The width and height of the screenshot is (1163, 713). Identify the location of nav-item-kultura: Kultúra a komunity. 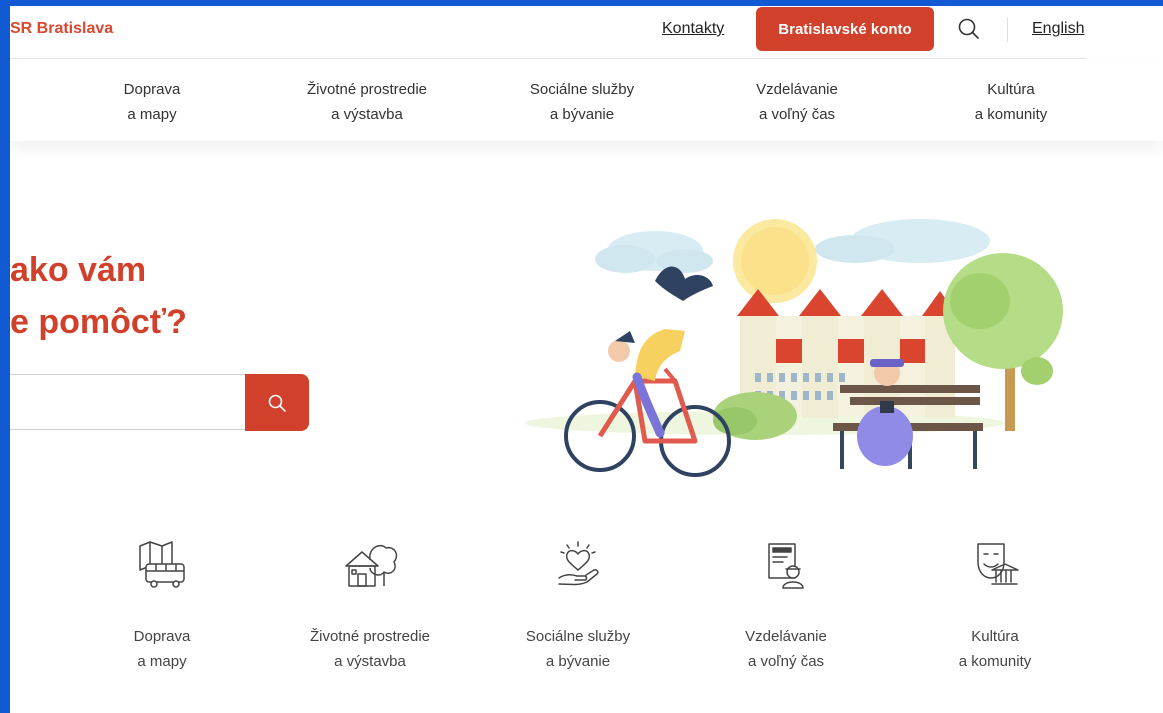
(1011, 102).